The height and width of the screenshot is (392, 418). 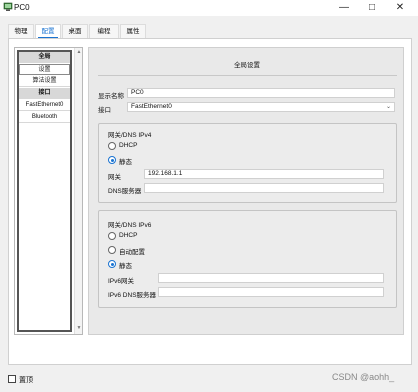 What do you see at coordinates (112, 236) in the screenshot?
I see `ipv6-dhcp-radio` at bounding box center [112, 236].